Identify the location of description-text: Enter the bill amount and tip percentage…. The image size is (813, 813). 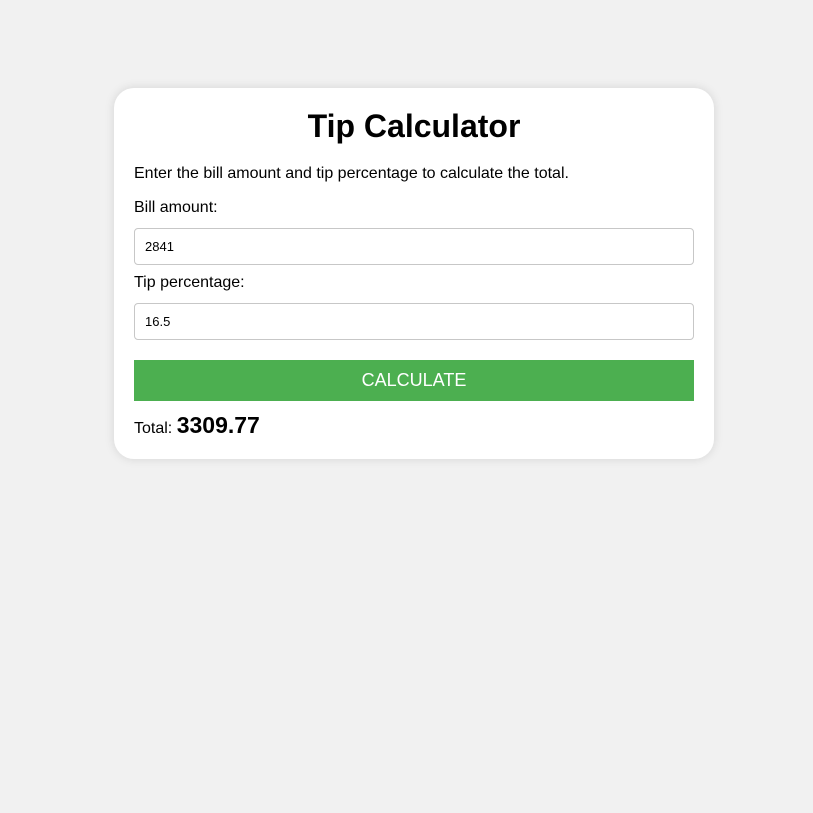
(351, 173).